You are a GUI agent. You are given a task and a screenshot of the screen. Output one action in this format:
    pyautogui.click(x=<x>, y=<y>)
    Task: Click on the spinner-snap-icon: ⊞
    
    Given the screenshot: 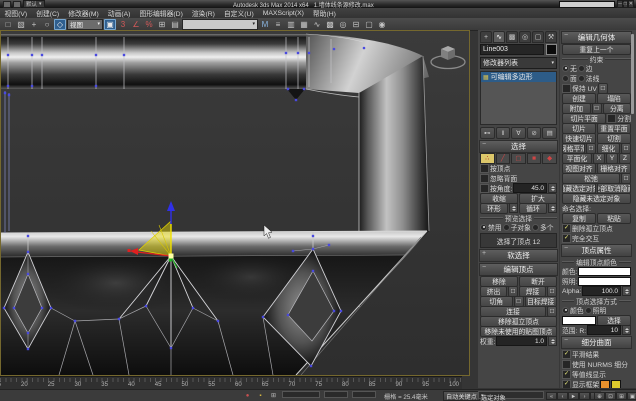 What is the action you would take?
    pyautogui.click(x=162, y=24)
    